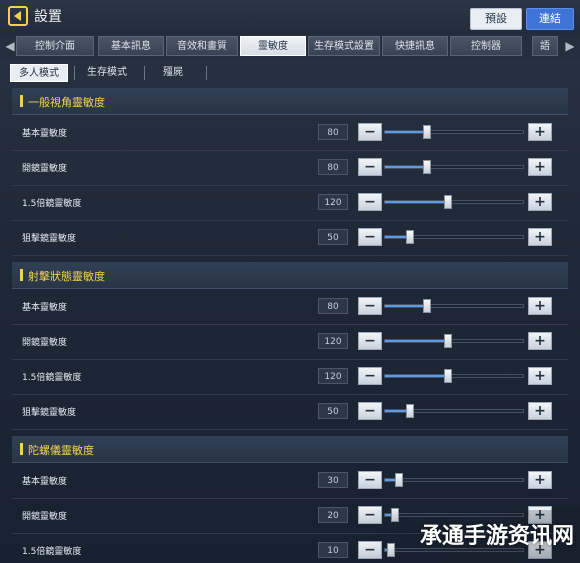  Describe the element at coordinates (290, 449) in the screenshot. I see `section-header: 陀螺儀靈敏度` at that location.